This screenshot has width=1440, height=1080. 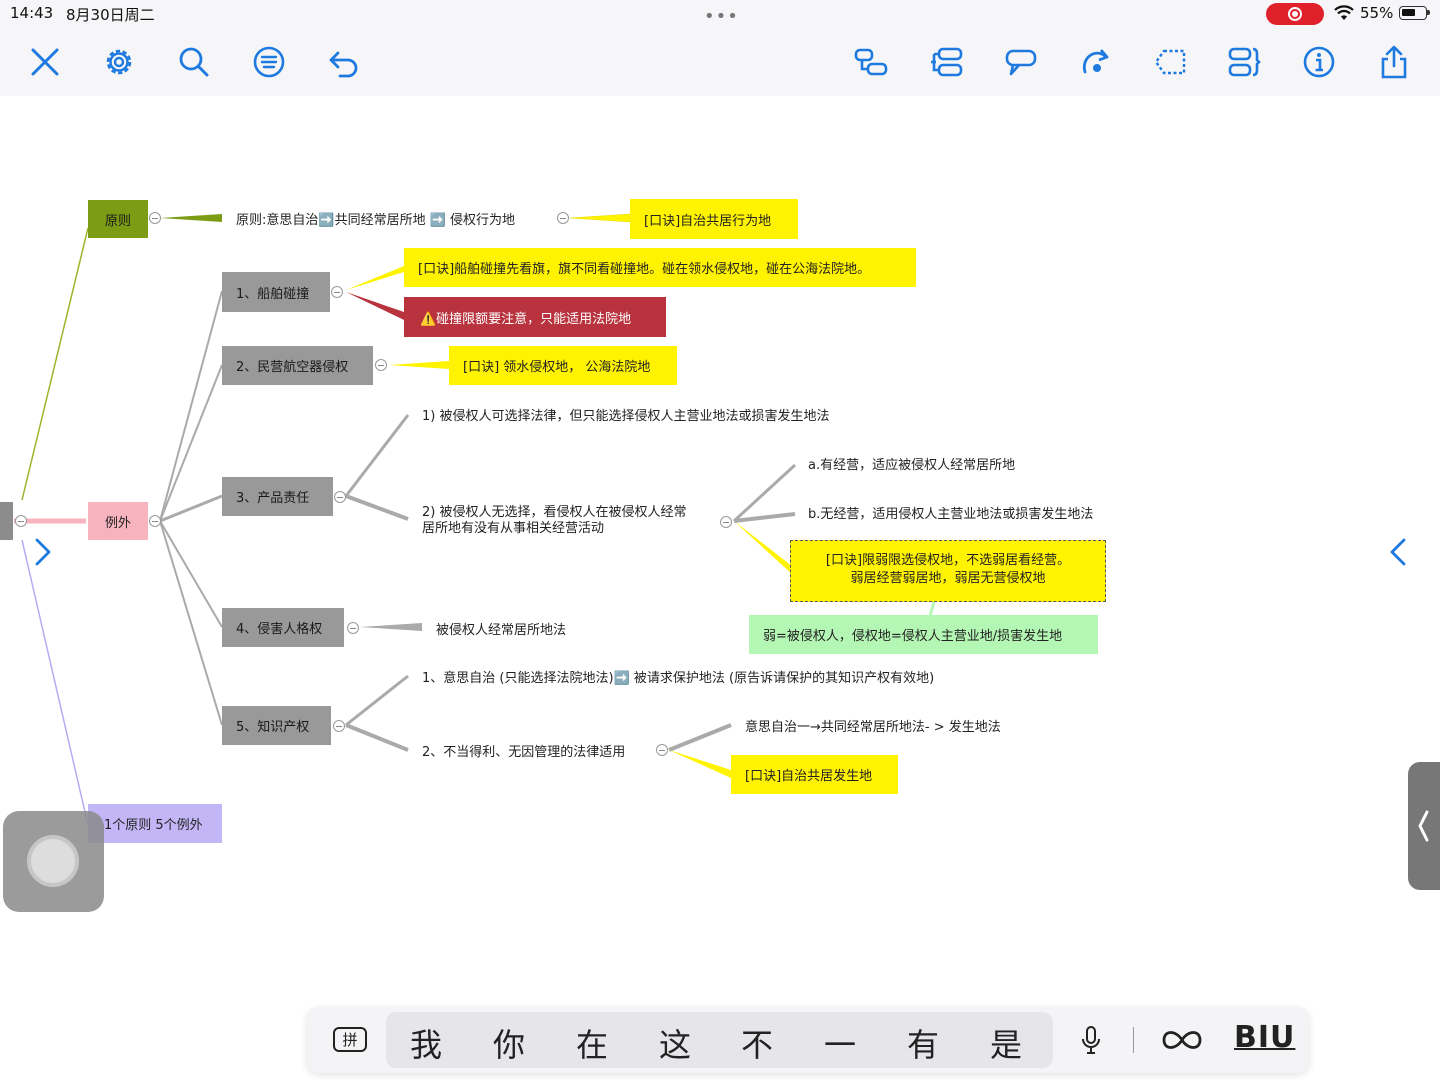 I want to click on topic-product-liability-tip: [口诀]限弱限选侵权地，不选弱居看经营。 弱居经营弱居地，弱居无营侵权地, so click(x=948, y=571).